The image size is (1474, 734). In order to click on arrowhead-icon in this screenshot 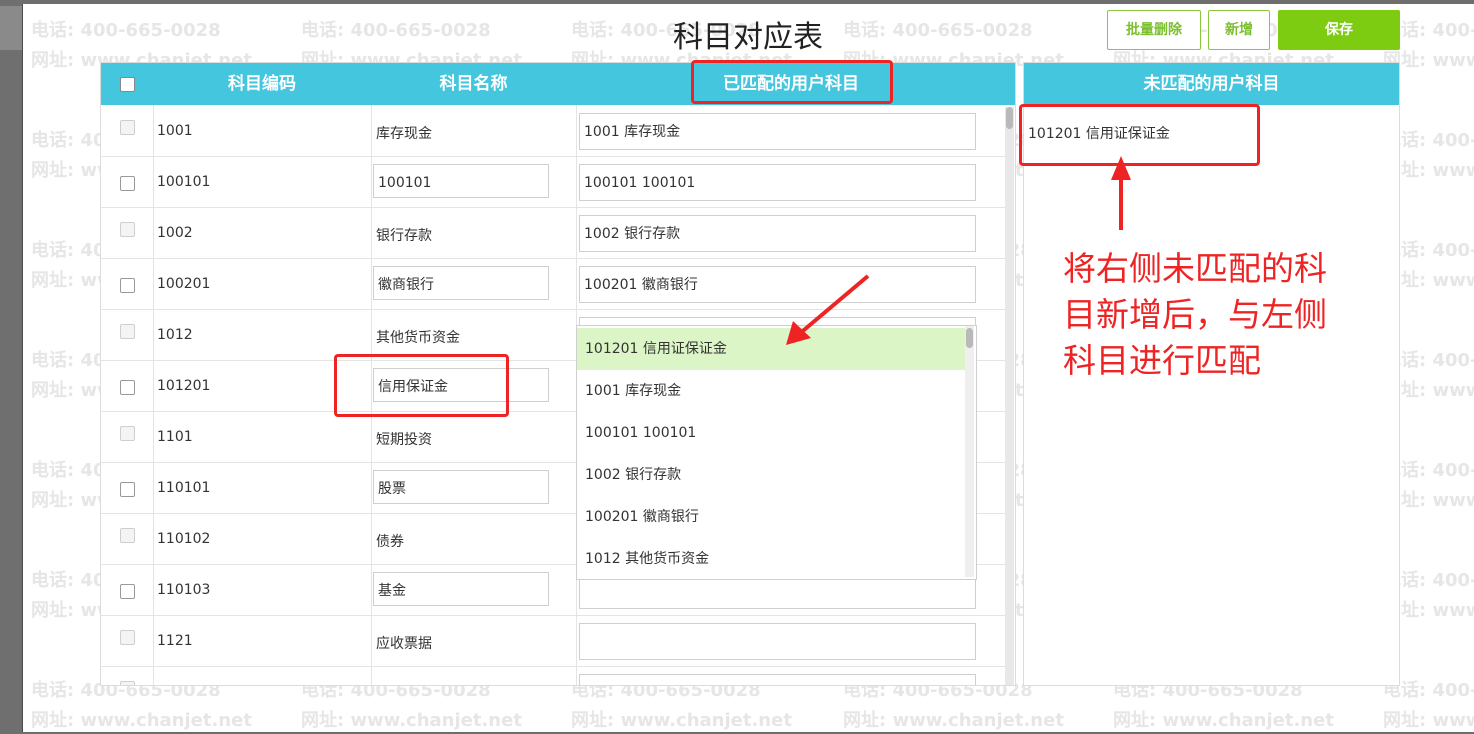, I will do `click(1121, 168)`.